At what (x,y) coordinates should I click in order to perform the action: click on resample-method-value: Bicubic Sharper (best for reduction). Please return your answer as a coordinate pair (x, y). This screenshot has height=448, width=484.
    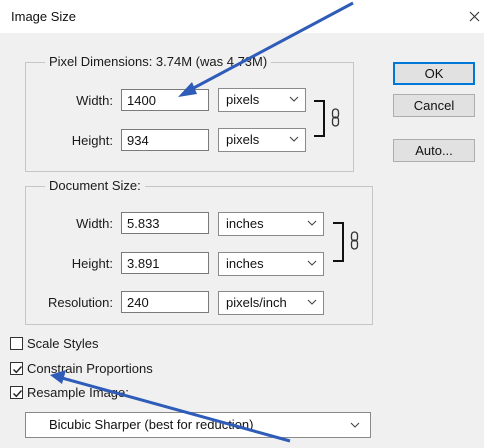
    Looking at the image, I should click on (151, 424).